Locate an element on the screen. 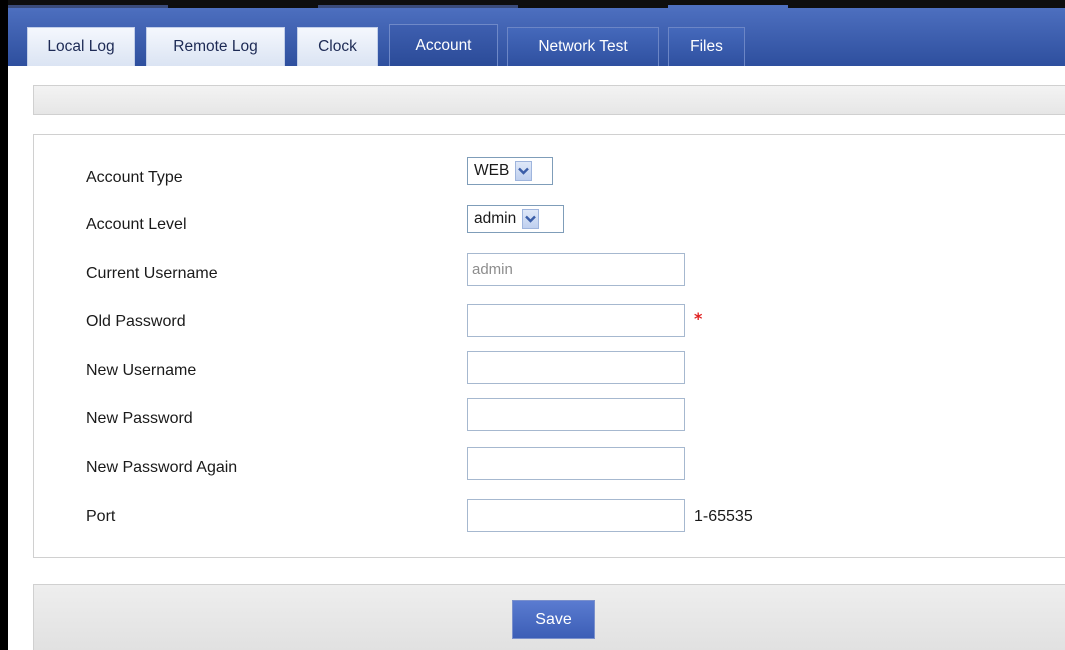 This screenshot has width=1065, height=650. old-password-field is located at coordinates (576, 320).